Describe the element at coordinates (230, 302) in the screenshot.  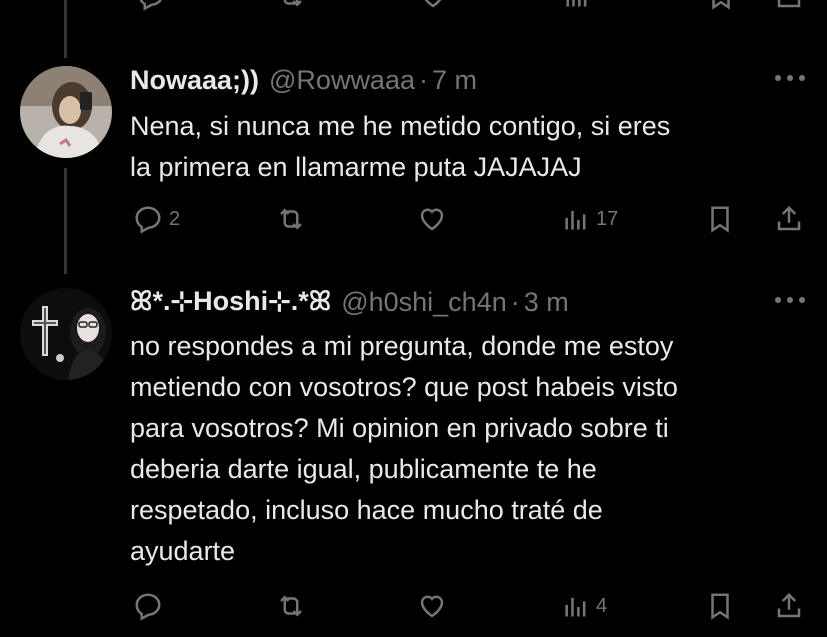
I see `display-name: ꕤ*.⊹Hoshi⊹.*ꕤ` at that location.